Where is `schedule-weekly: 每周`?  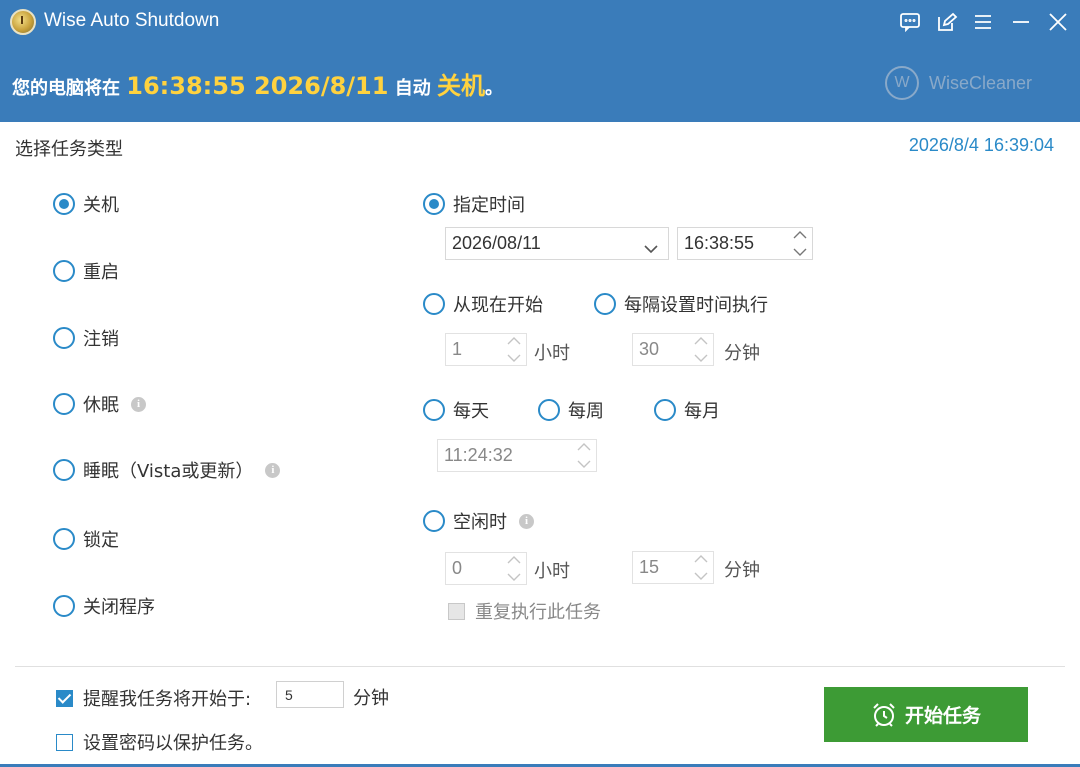 schedule-weekly: 每周 is located at coordinates (571, 410).